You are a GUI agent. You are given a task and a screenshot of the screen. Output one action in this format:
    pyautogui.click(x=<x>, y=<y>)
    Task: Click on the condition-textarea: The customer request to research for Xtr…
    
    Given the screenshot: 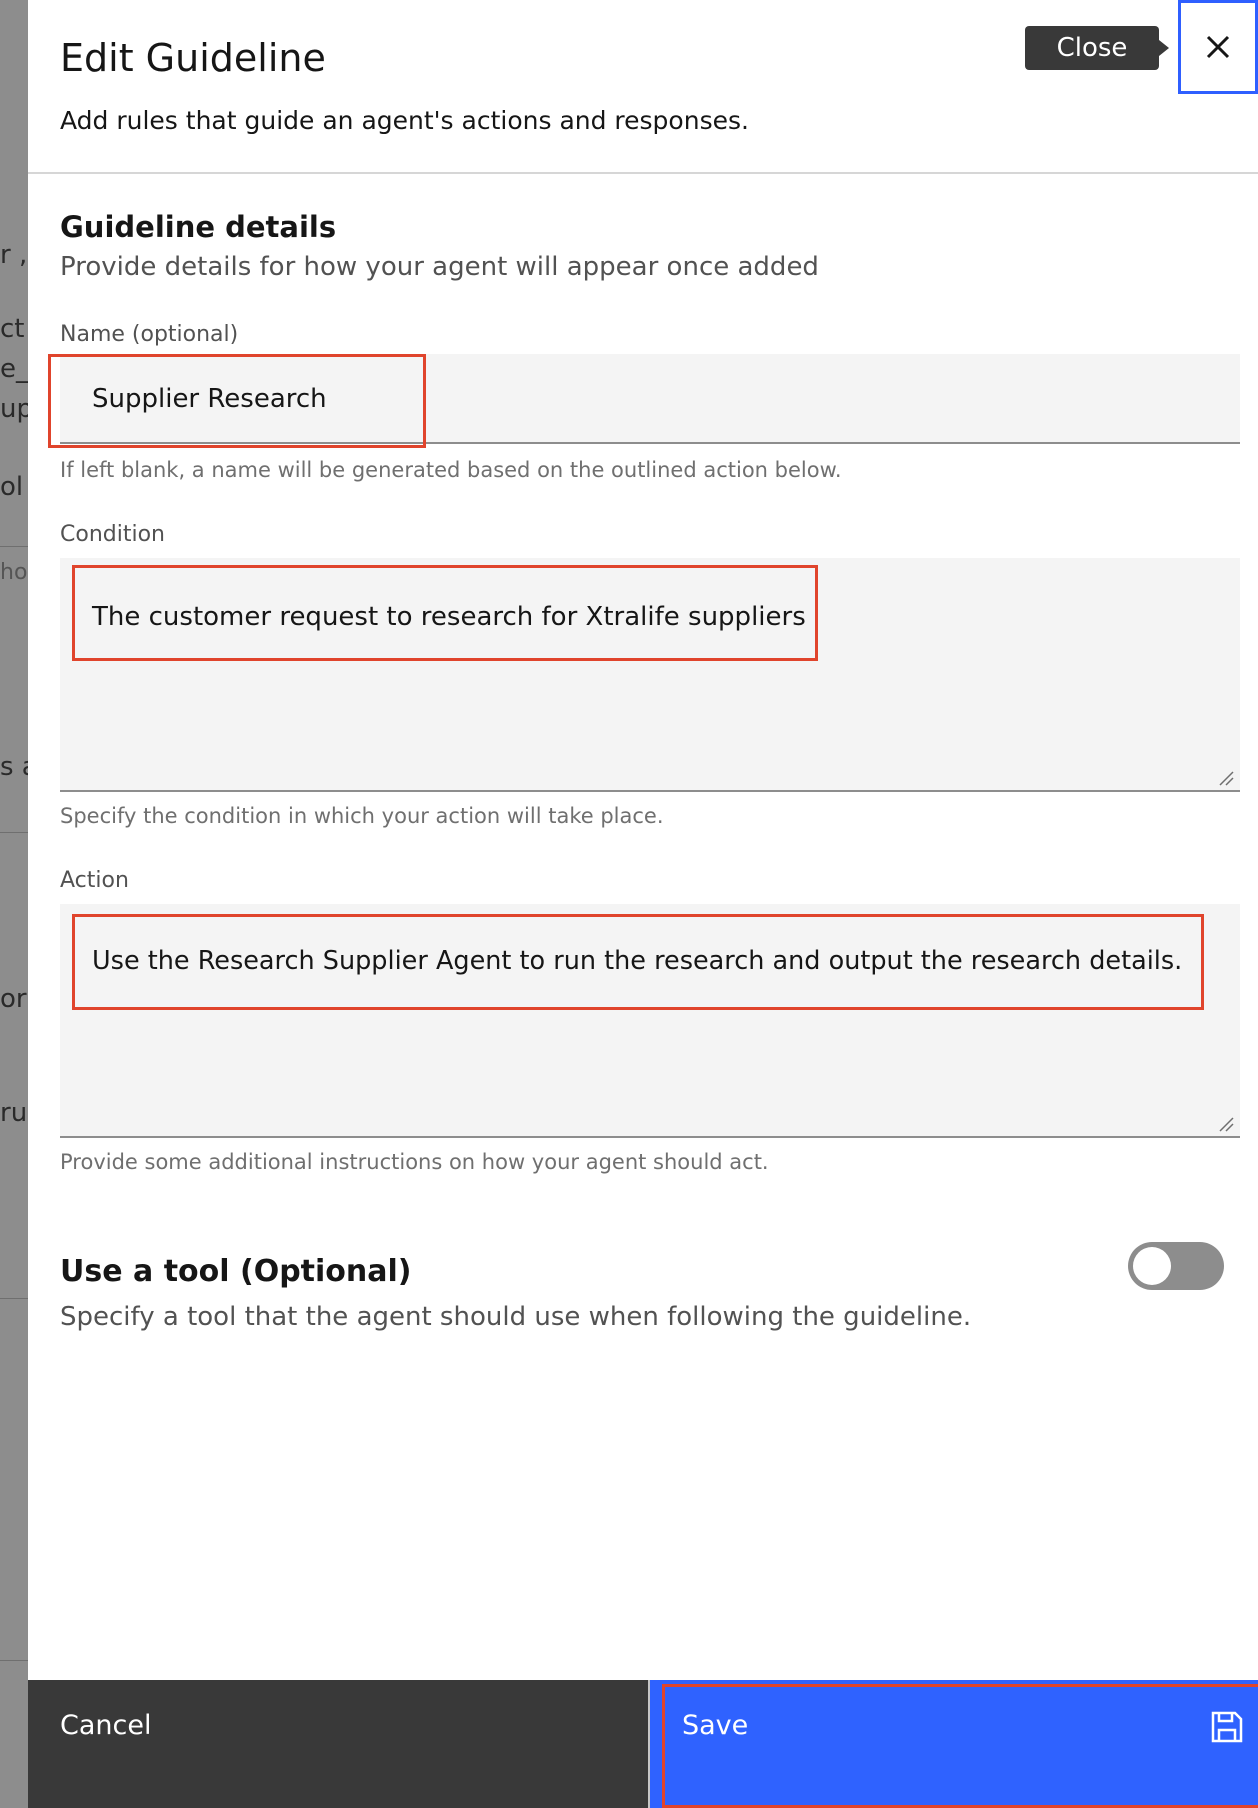 What is the action you would take?
    pyautogui.click(x=650, y=675)
    